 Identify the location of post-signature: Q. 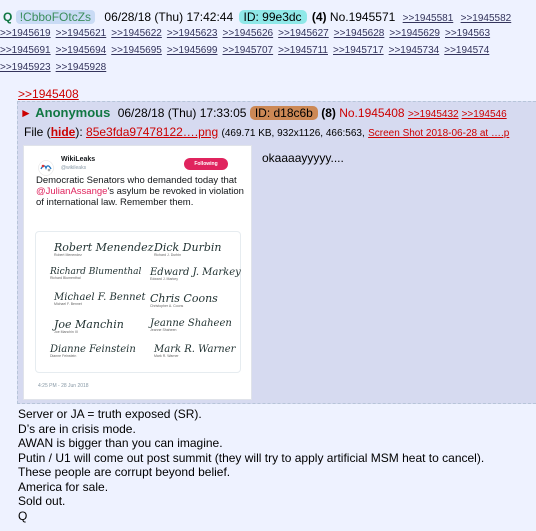
(23, 515).